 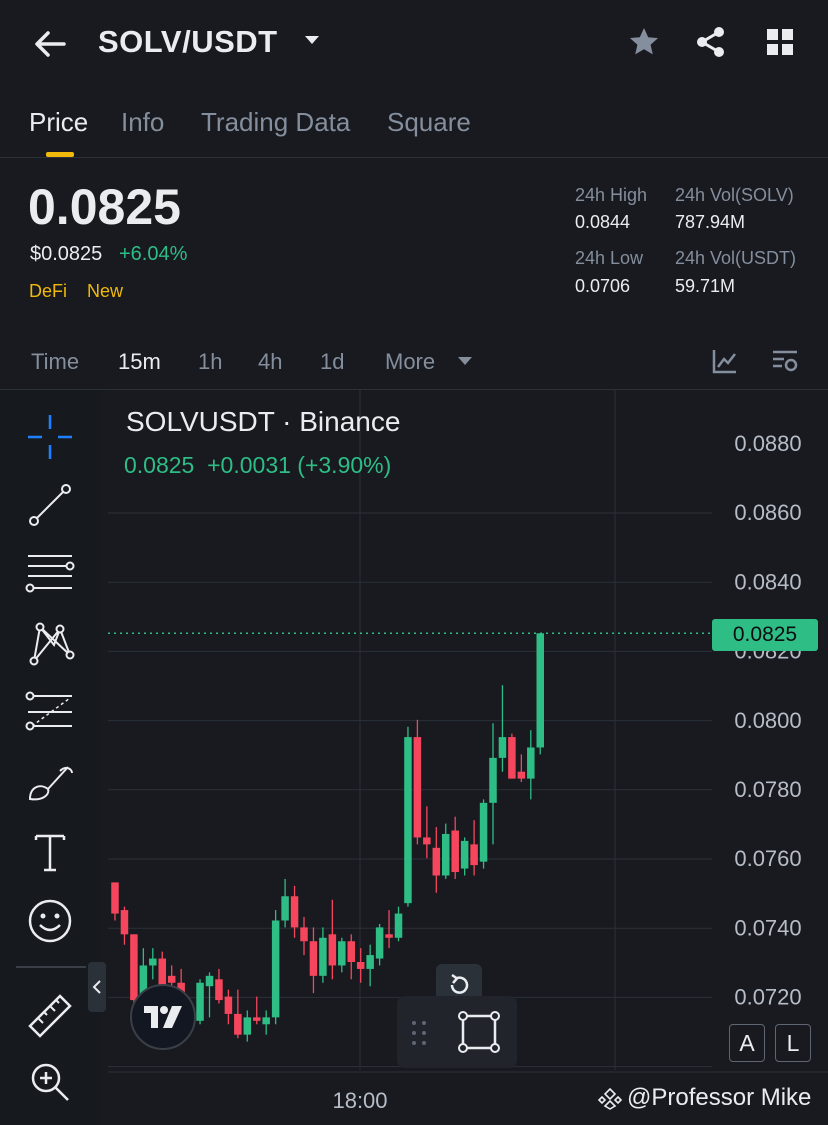 What do you see at coordinates (780, 42) in the screenshot?
I see `grid-menu-icon` at bounding box center [780, 42].